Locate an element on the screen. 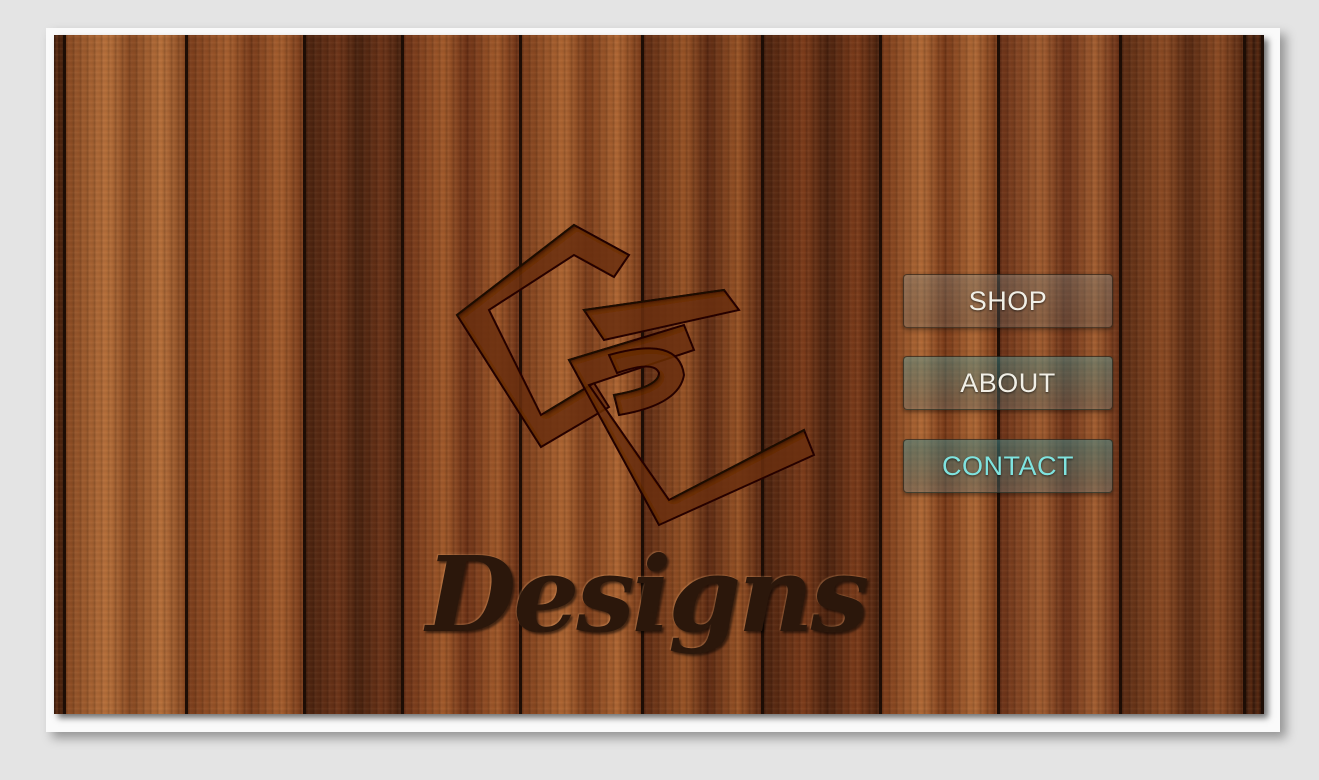  nav-about-button: ABOUT is located at coordinates (1008, 383).